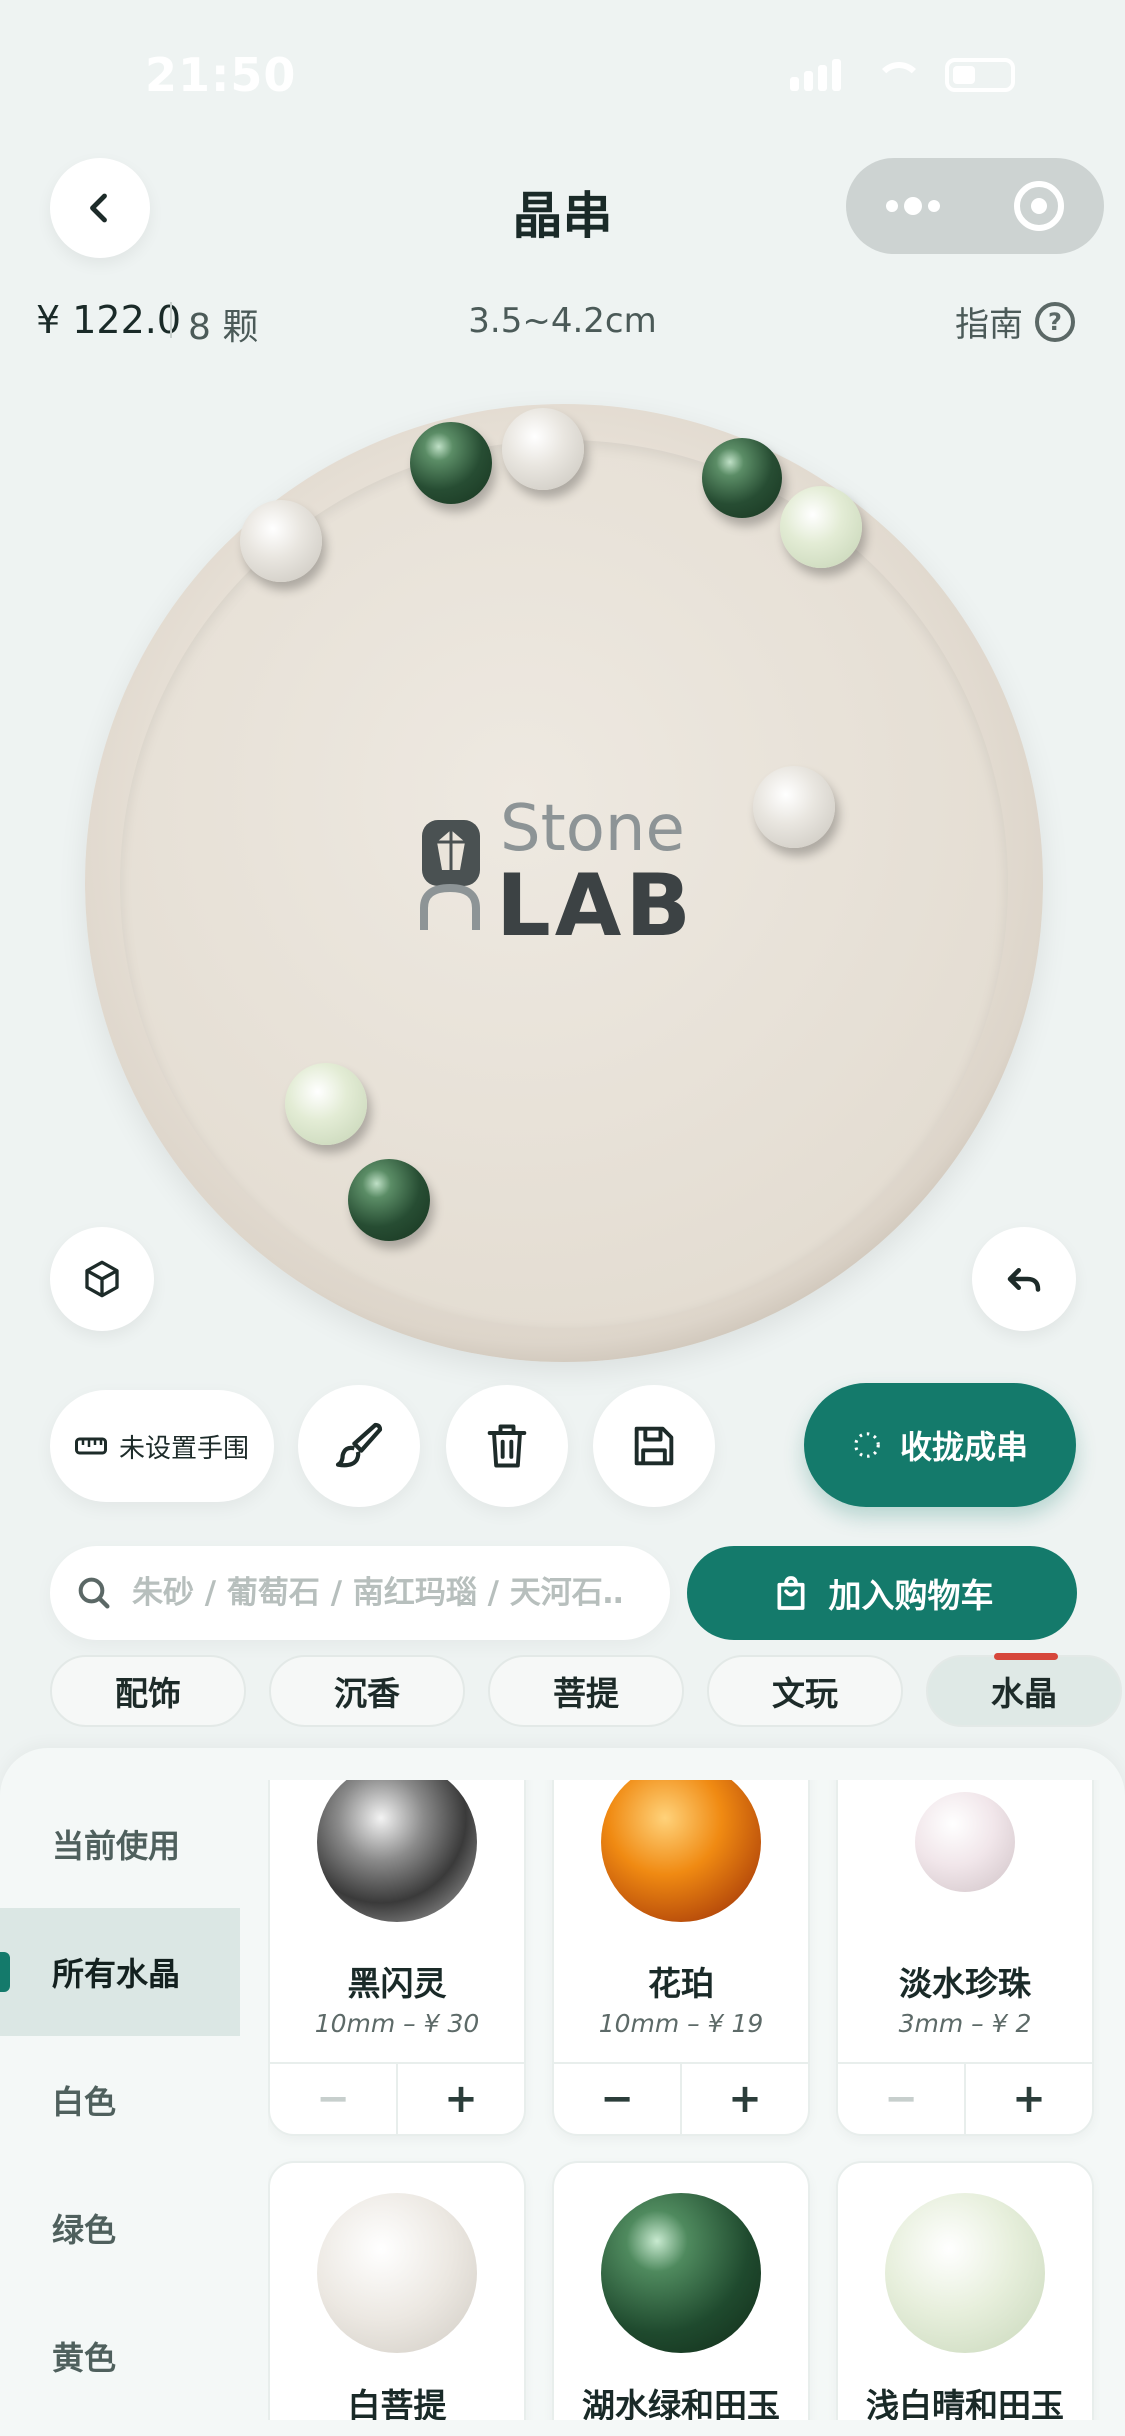  I want to click on status-icons, so click(902, 75).